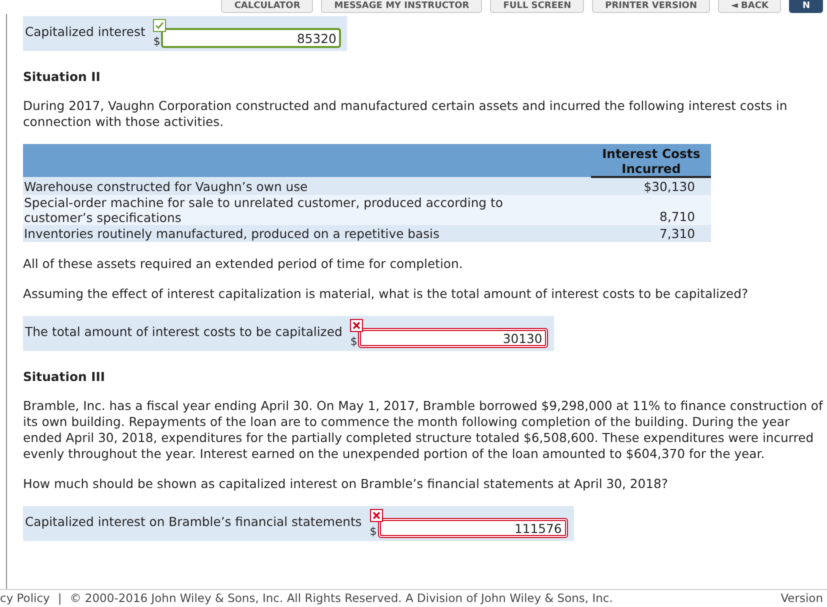  I want to click on paragraph: Assuming the effect of interest capitalization is material, what is the total amount of interest costs to be capitalized?, so click(386, 294).